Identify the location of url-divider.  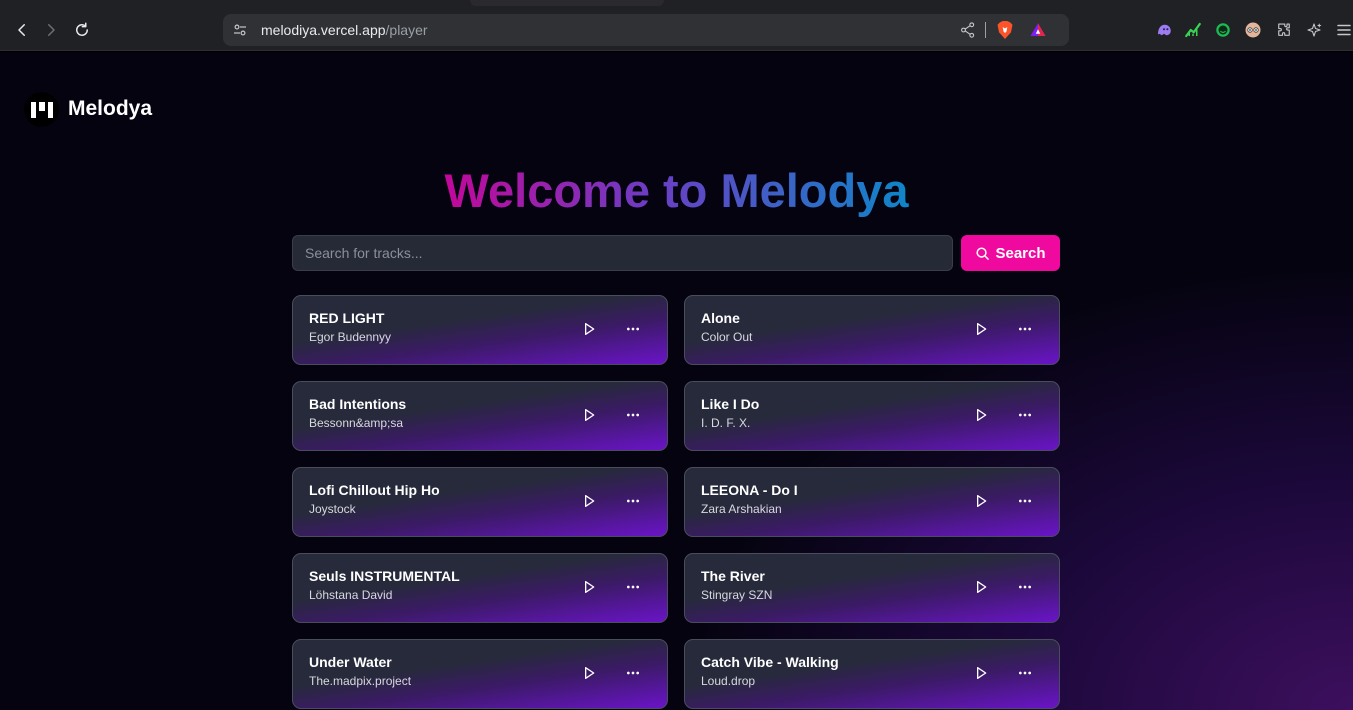
(985, 30).